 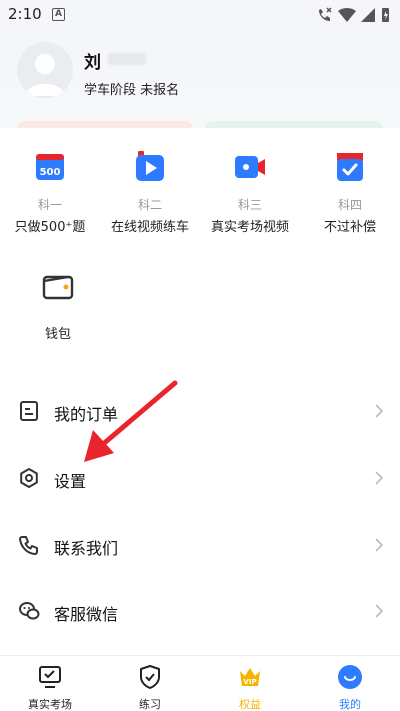 What do you see at coordinates (350, 704) in the screenshot?
I see `nav-label: 我的` at bounding box center [350, 704].